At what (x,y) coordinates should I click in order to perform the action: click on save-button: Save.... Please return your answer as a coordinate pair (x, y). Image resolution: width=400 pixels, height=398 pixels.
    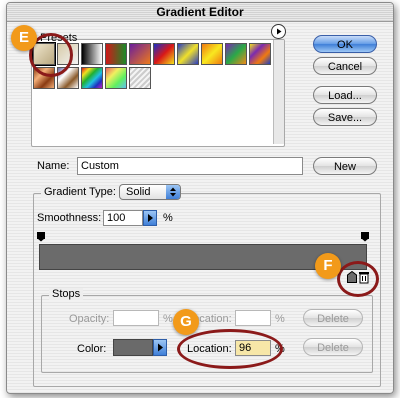
    Looking at the image, I should click on (345, 117).